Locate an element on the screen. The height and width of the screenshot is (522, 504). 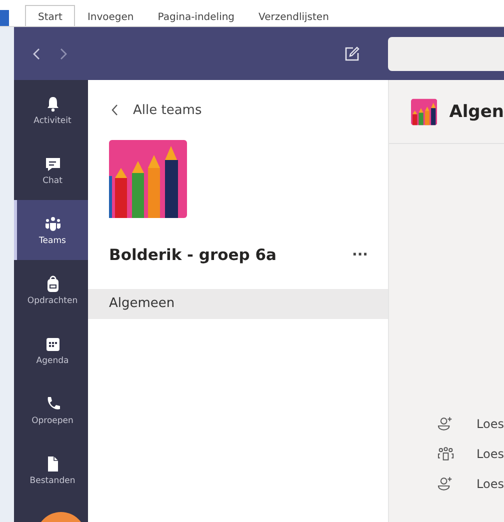
app-bar-item: Activiteit is located at coordinates (51, 110).